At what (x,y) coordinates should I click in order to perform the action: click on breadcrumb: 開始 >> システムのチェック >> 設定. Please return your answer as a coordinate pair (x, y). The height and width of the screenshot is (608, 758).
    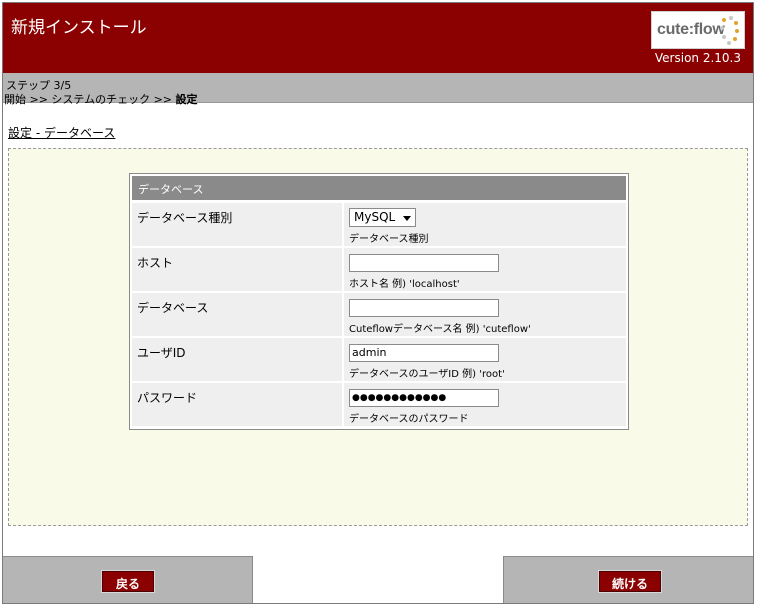
    Looking at the image, I should click on (101, 99).